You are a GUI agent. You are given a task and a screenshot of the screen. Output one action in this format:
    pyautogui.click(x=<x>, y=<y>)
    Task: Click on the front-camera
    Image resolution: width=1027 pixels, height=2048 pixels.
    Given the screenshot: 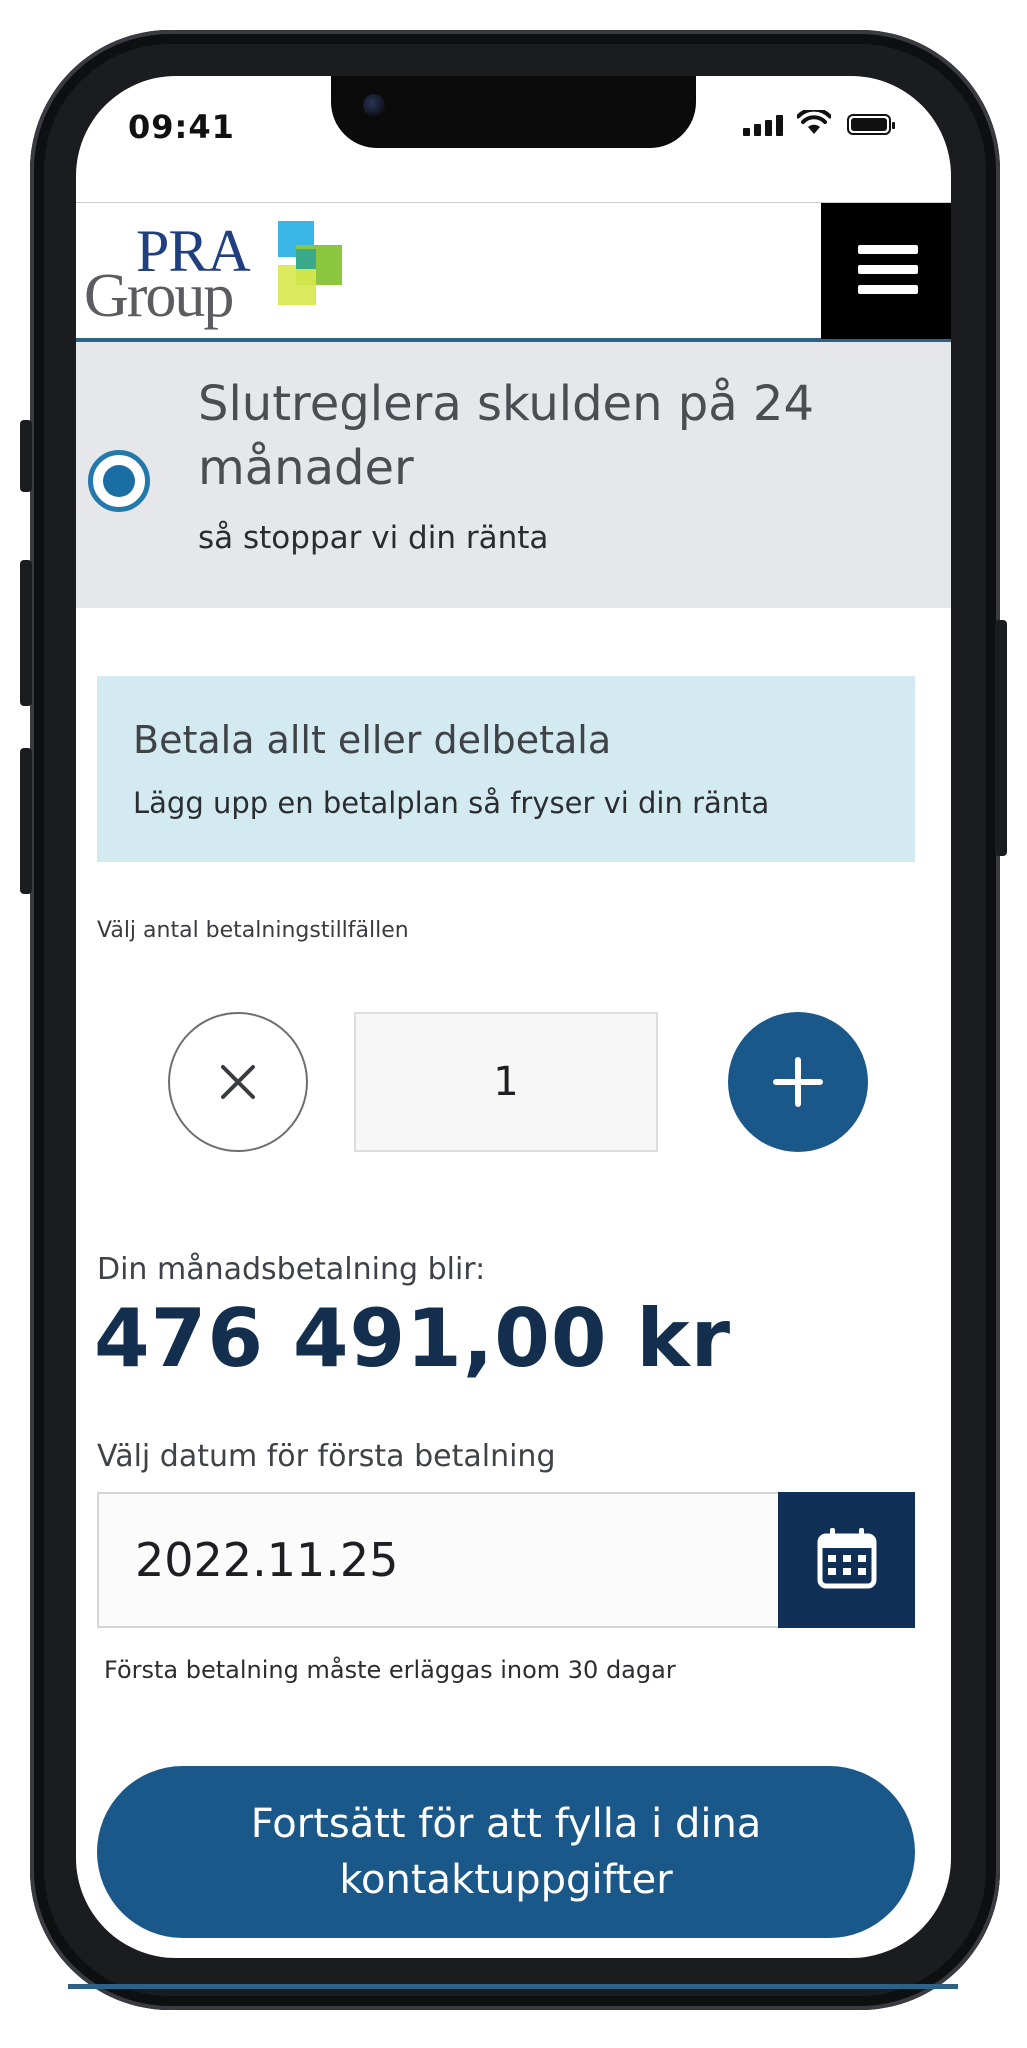 What is the action you would take?
    pyautogui.click(x=374, y=105)
    